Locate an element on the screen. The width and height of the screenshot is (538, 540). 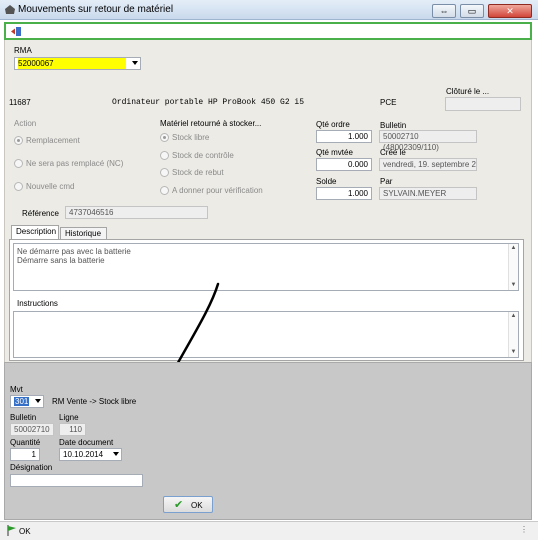
qte-ordre-label: Qté ordre is located at coordinates (333, 124).